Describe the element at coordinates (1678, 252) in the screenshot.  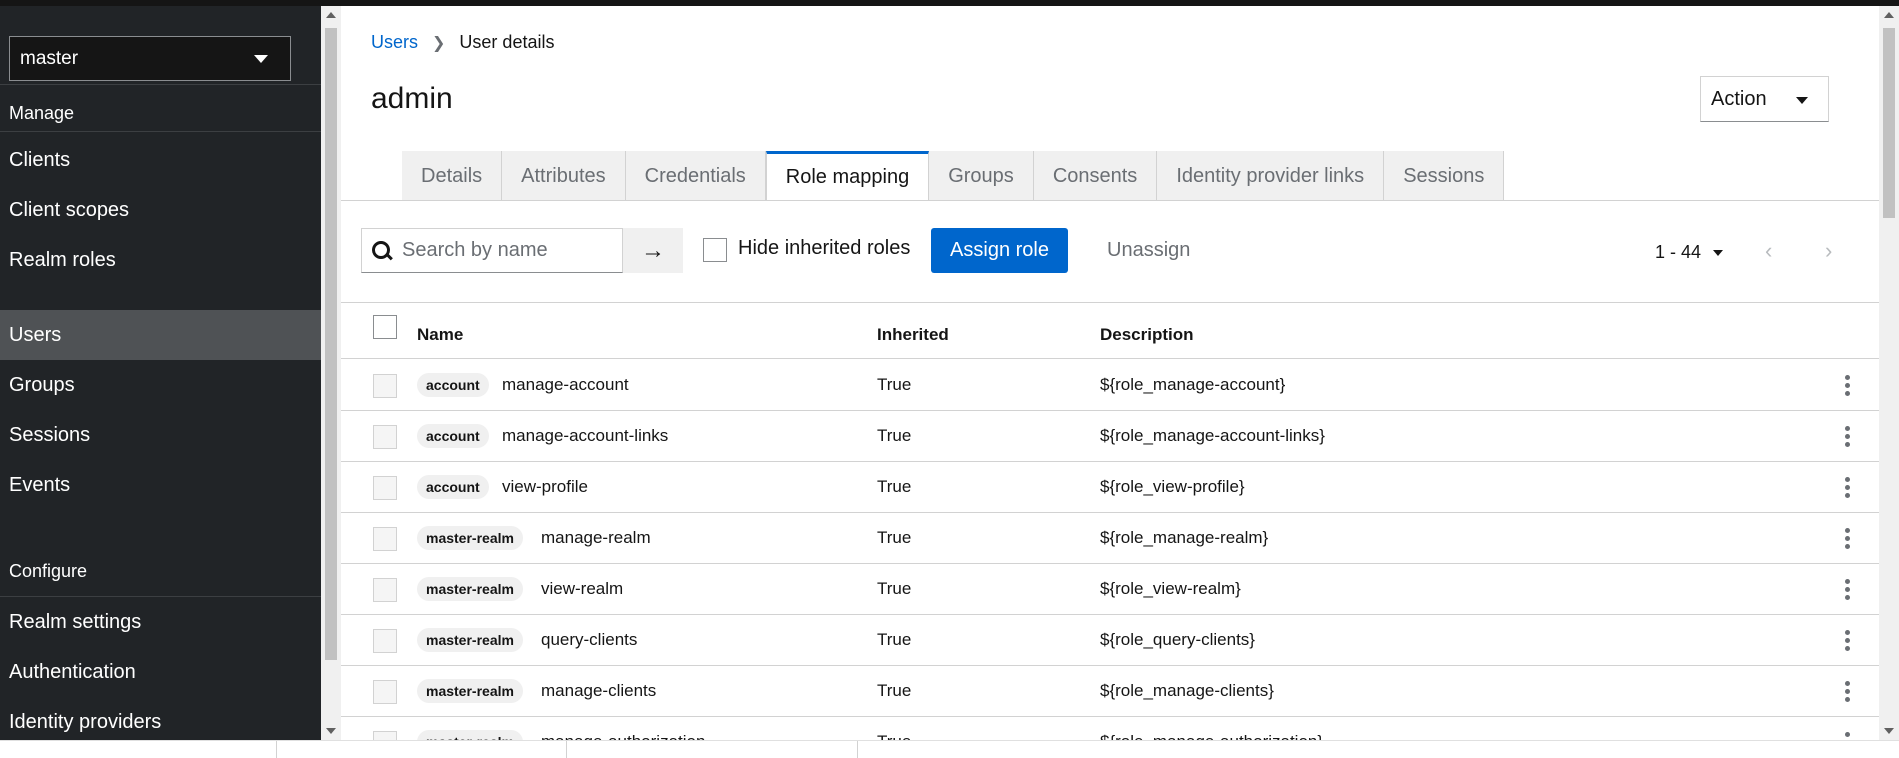
I see `pagination-range: 1 - 44` at that location.